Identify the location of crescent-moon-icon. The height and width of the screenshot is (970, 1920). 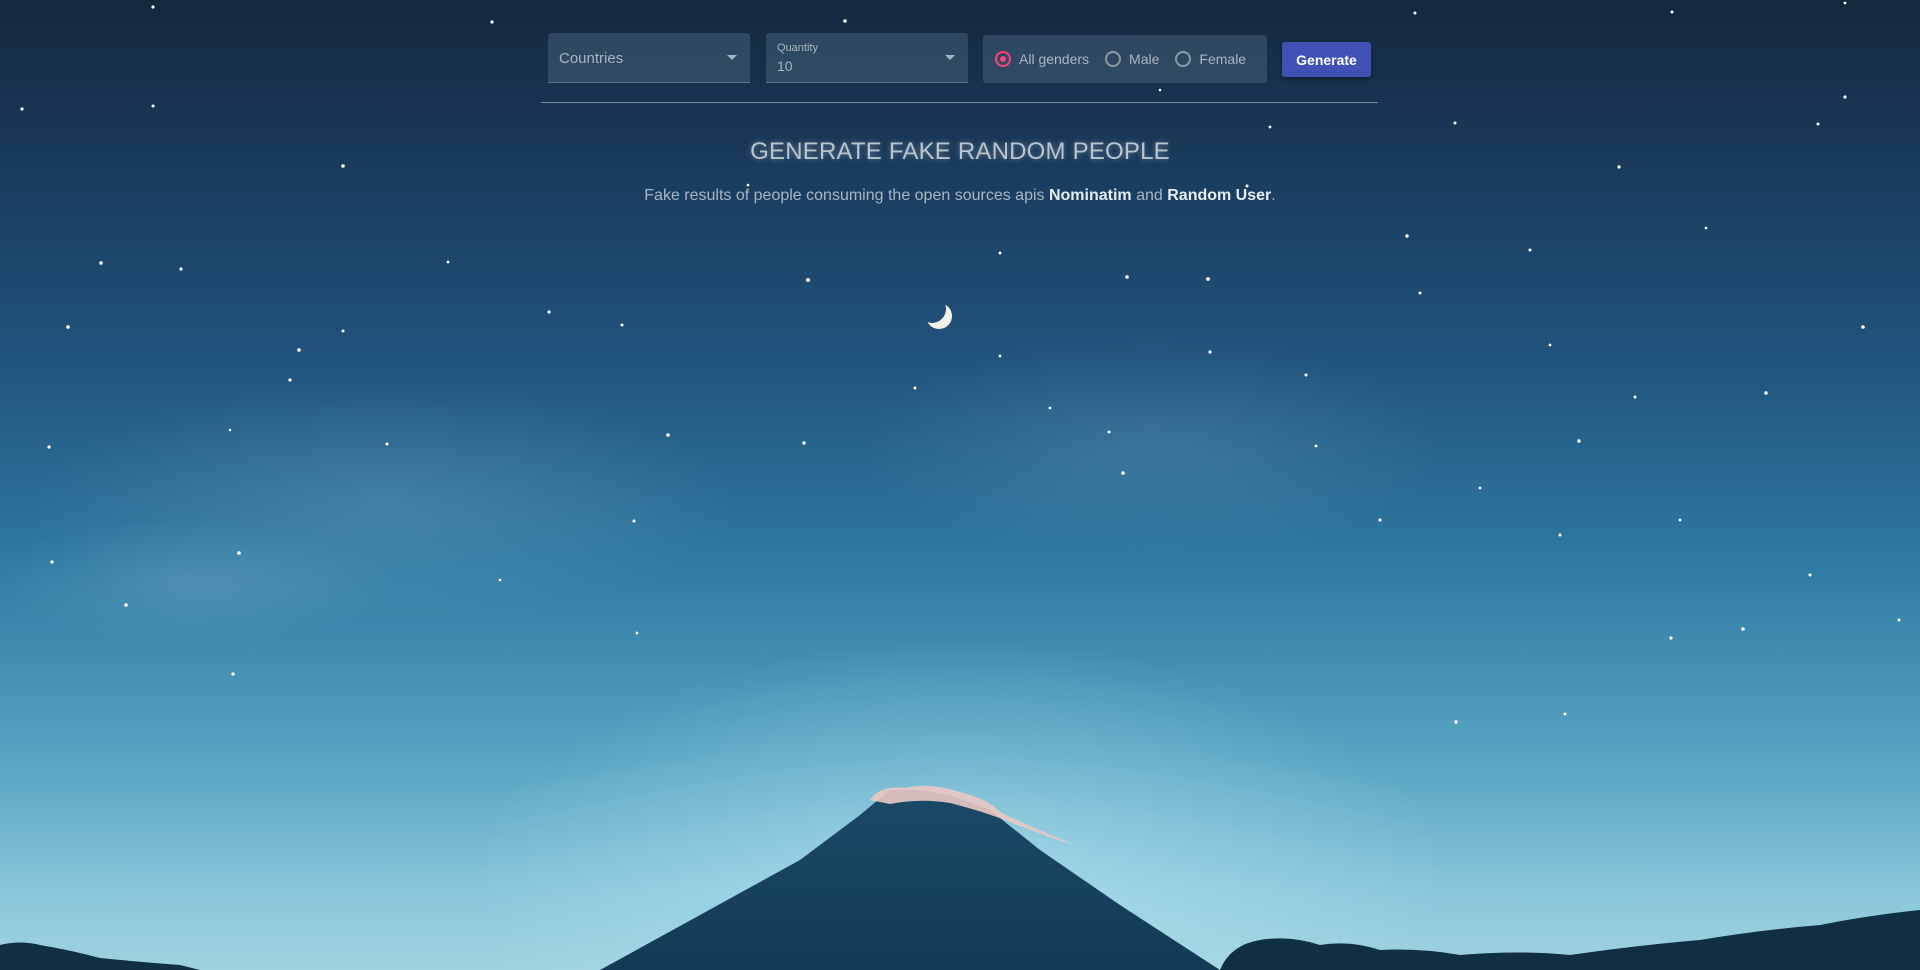
(939, 316).